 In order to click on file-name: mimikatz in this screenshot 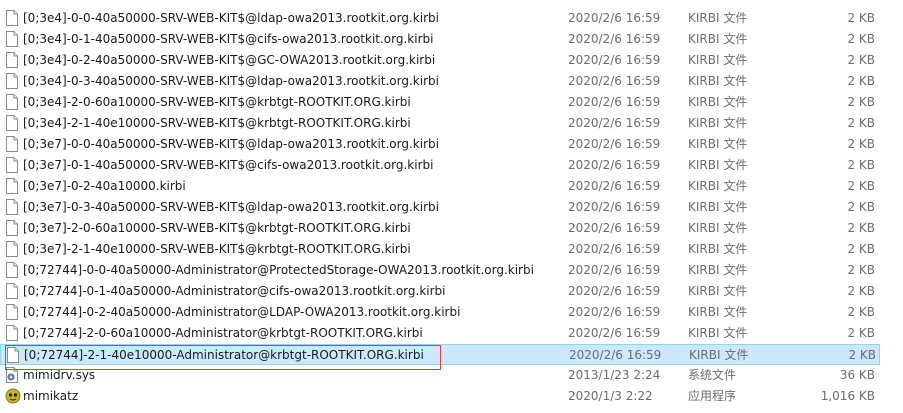, I will do `click(51, 396)`.